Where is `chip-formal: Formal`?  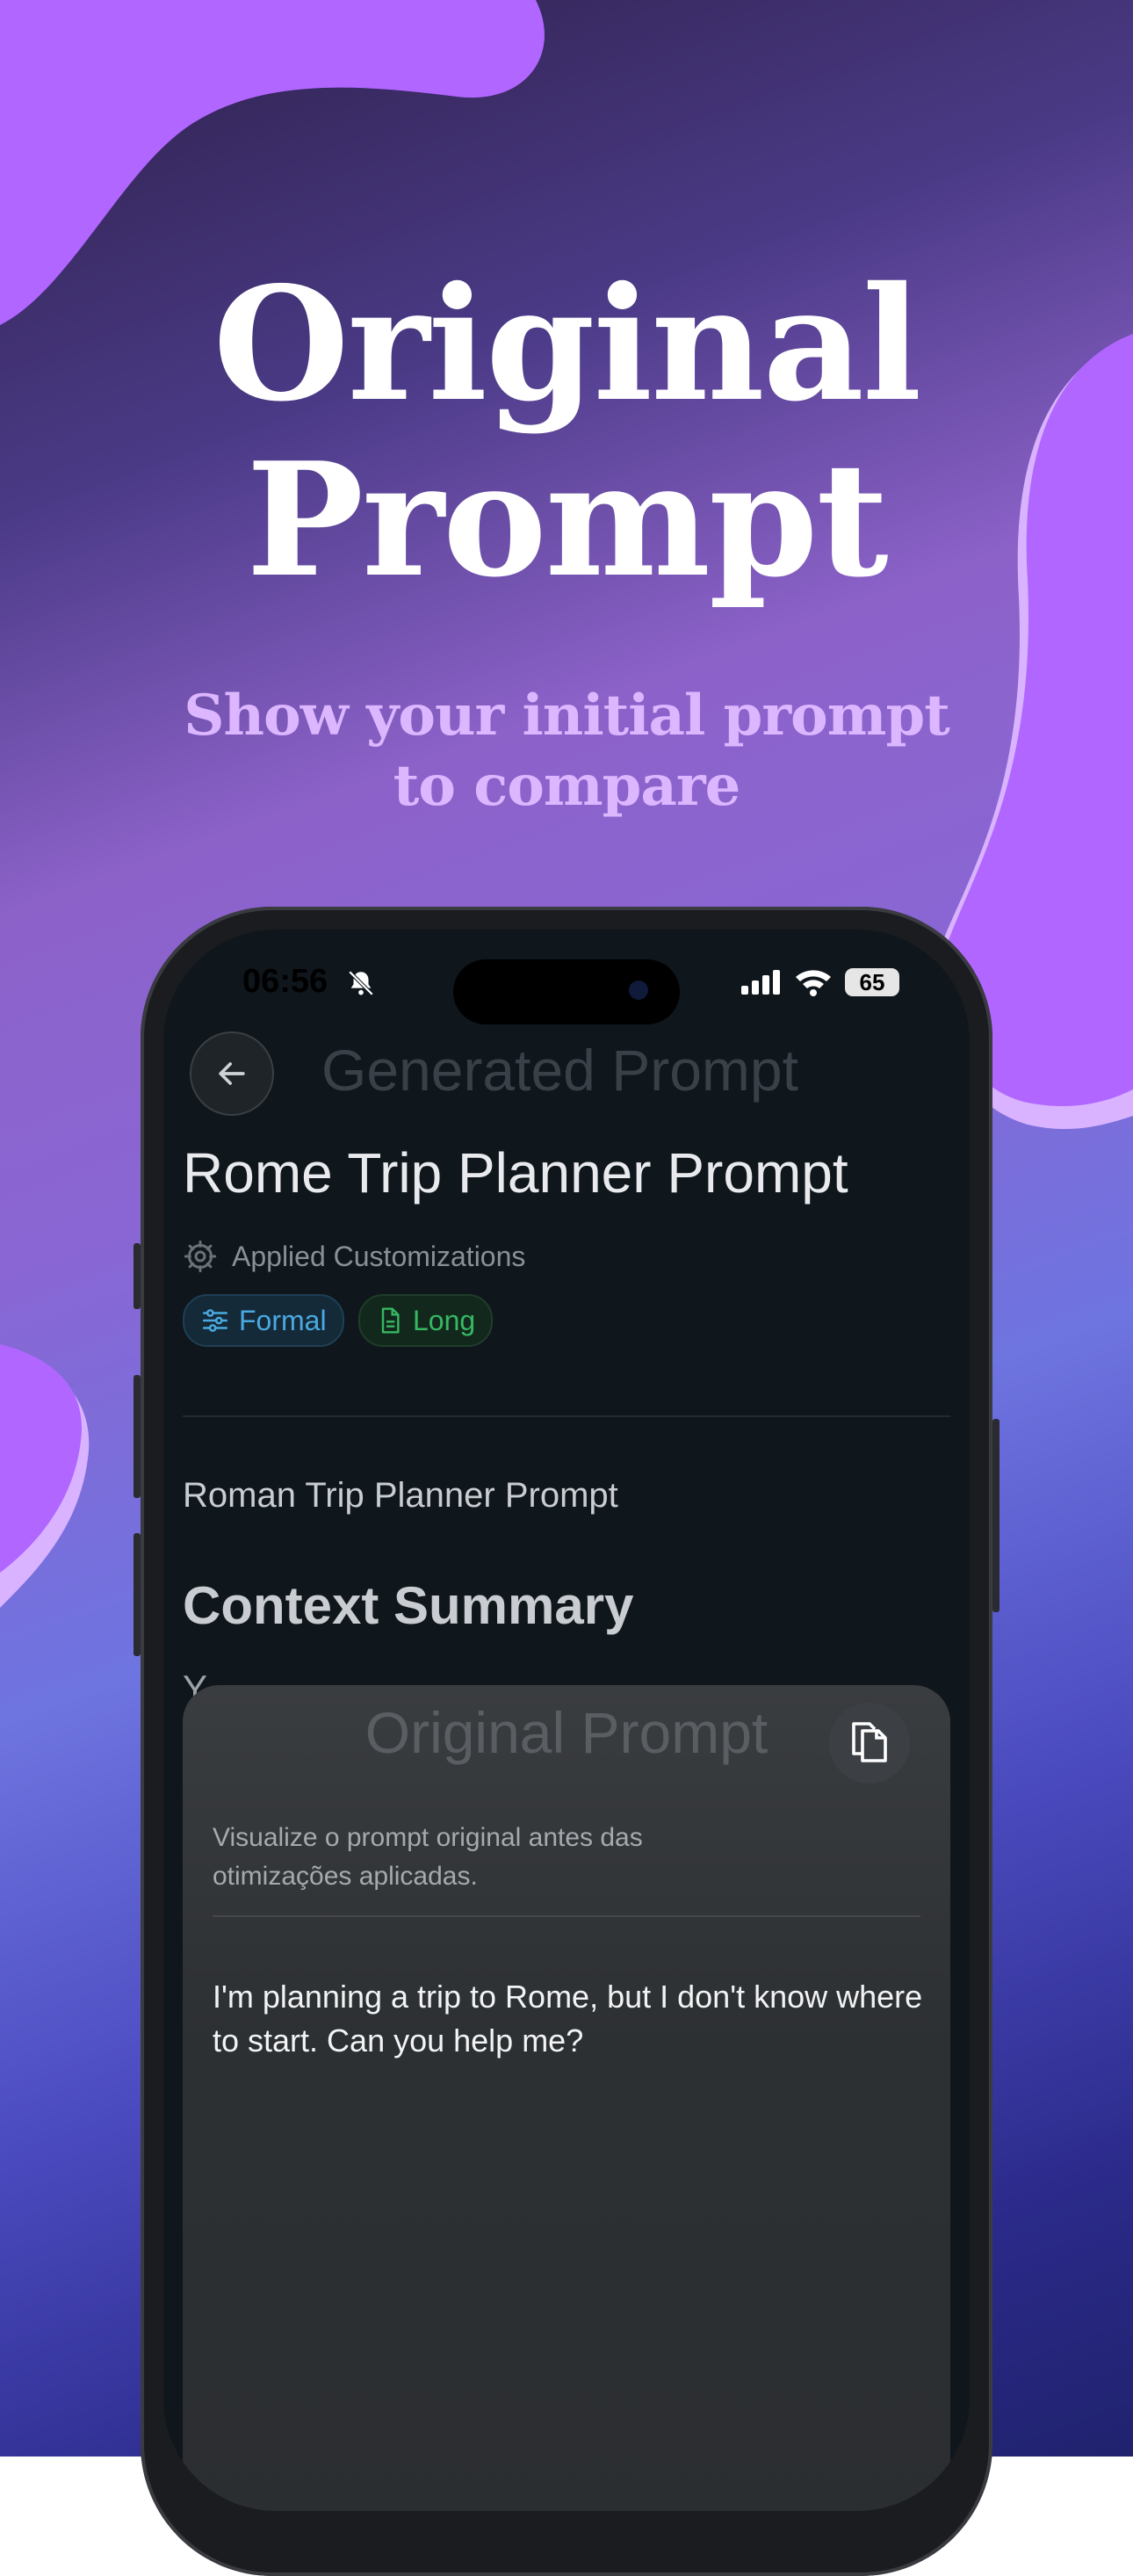
chip-formal: Formal is located at coordinates (263, 1320).